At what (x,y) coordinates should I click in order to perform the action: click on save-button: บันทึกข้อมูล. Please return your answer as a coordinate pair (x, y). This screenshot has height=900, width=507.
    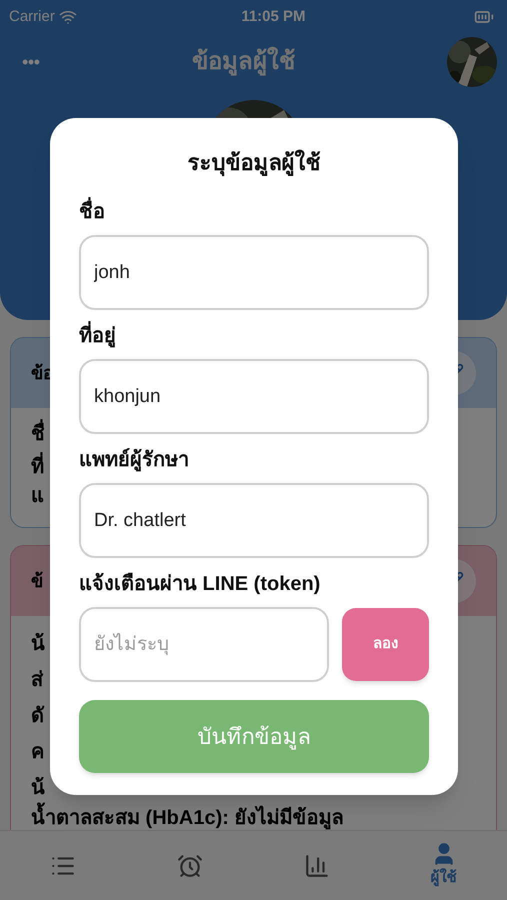
    Looking at the image, I should click on (254, 736).